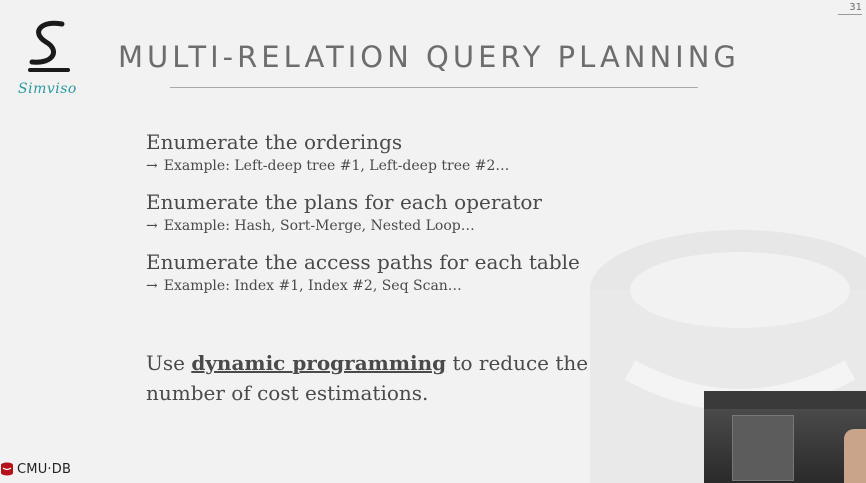 This screenshot has height=483, width=866. What do you see at coordinates (429, 57) in the screenshot?
I see `slide-title: MULTI-RELATION QUERY PLANNING` at bounding box center [429, 57].